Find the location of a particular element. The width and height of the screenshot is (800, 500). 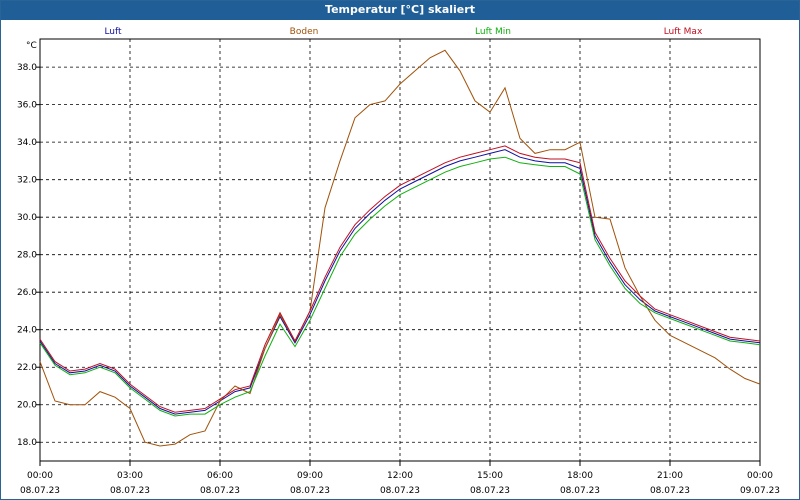

x-tick-label-time: 12:00 is located at coordinates (400, 476).